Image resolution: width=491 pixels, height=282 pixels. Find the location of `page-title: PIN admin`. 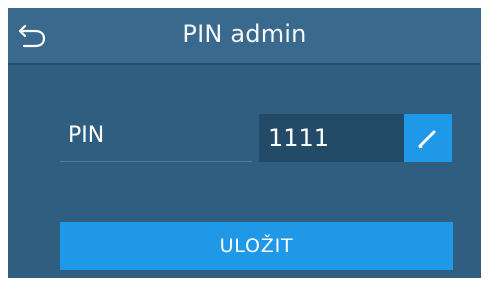

page-title: PIN admin is located at coordinates (244, 34).